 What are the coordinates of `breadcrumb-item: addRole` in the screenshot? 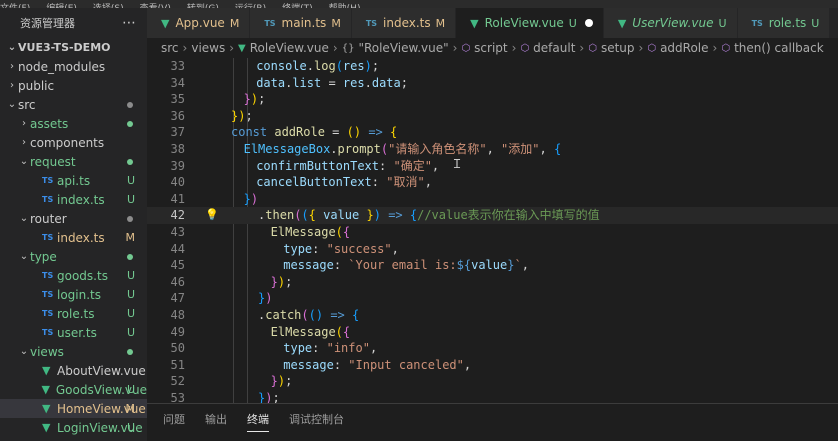 It's located at (684, 48).